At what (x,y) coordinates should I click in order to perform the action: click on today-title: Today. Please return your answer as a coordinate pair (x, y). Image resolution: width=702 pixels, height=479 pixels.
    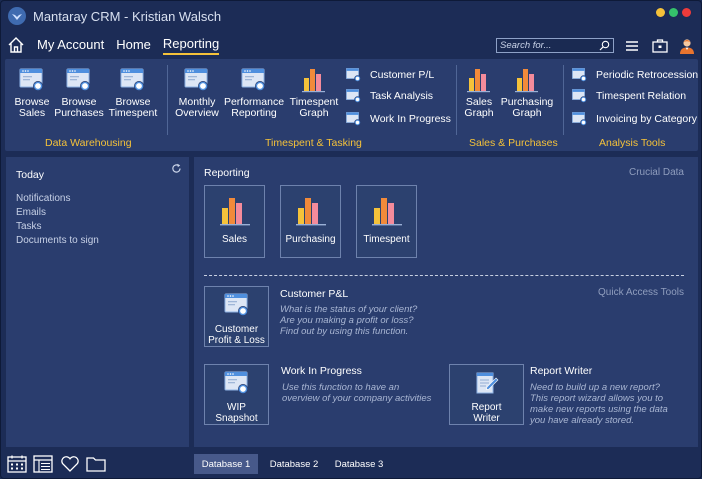
    Looking at the image, I should click on (30, 175).